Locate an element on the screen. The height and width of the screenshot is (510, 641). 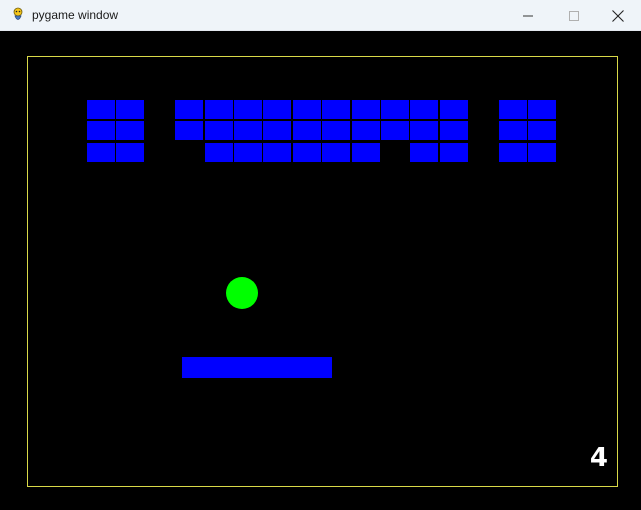
minimize-button is located at coordinates (528, 15).